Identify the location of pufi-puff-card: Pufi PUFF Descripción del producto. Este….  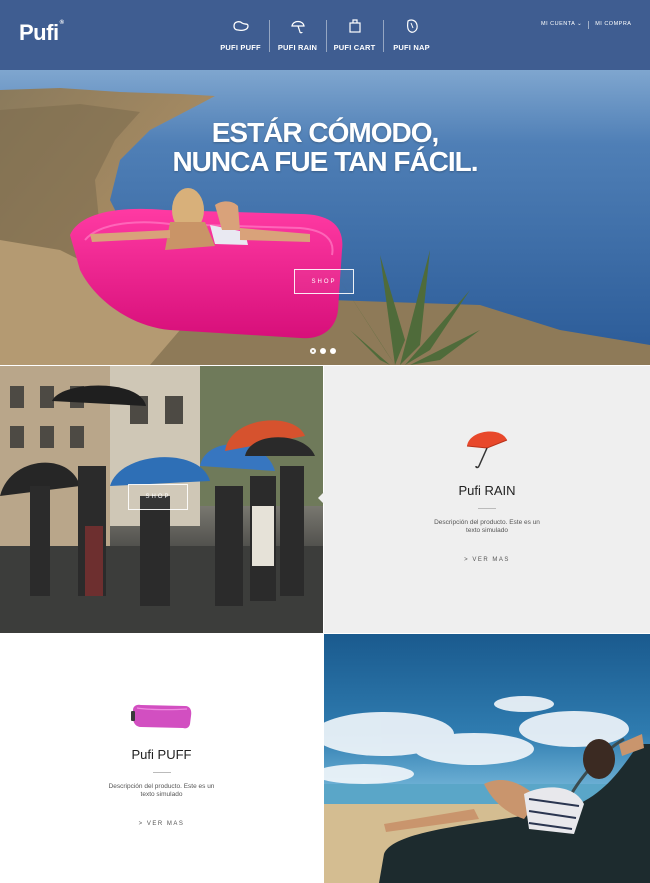
(161, 758).